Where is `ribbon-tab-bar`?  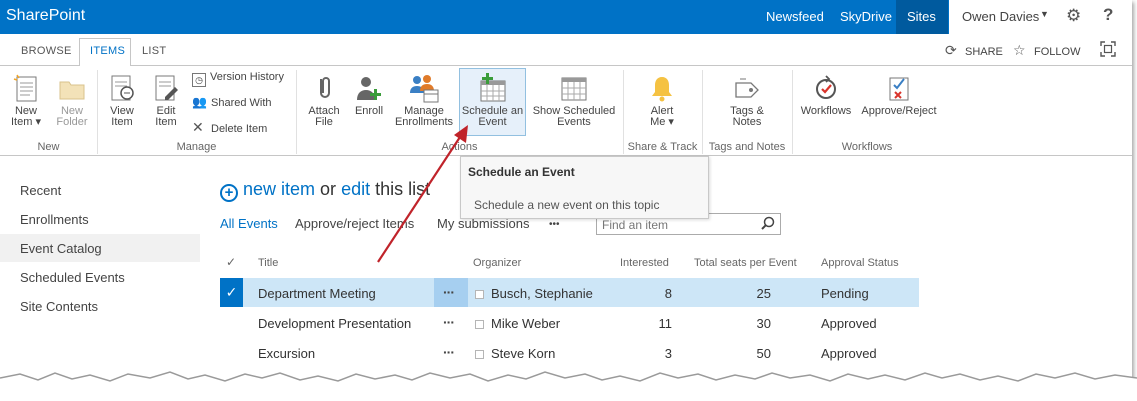
ribbon-tab-bar is located at coordinates (566, 50).